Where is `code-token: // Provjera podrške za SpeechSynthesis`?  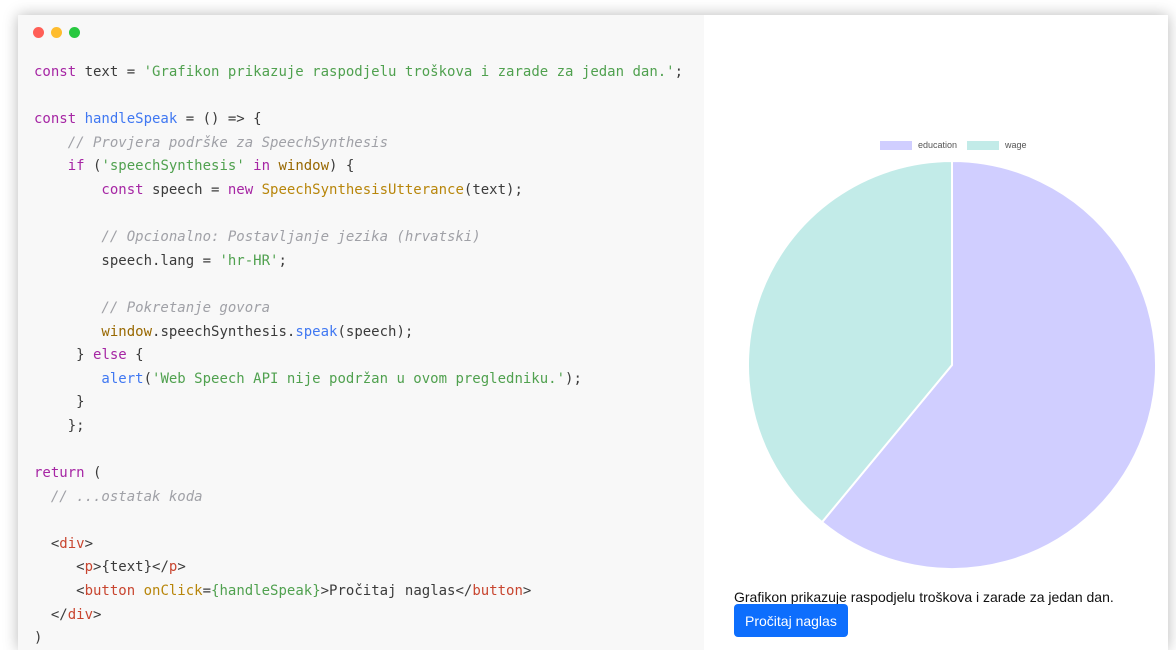 code-token: // Provjera podrške za SpeechSynthesis is located at coordinates (211, 142).